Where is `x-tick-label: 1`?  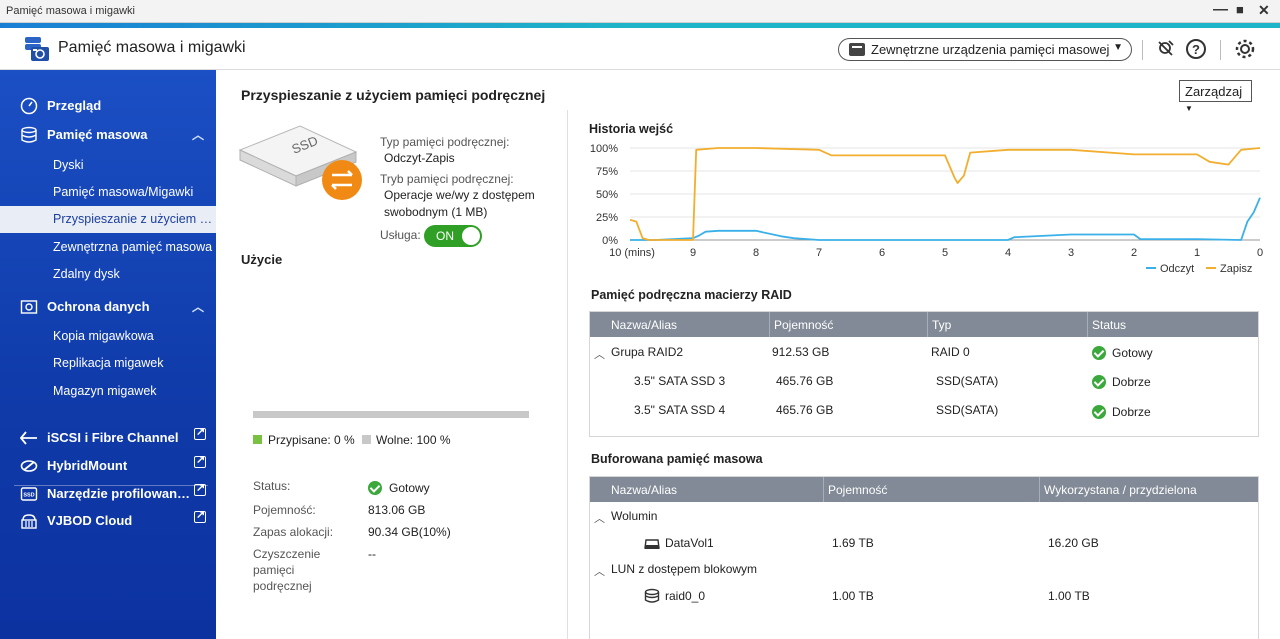
x-tick-label: 1 is located at coordinates (1197, 253).